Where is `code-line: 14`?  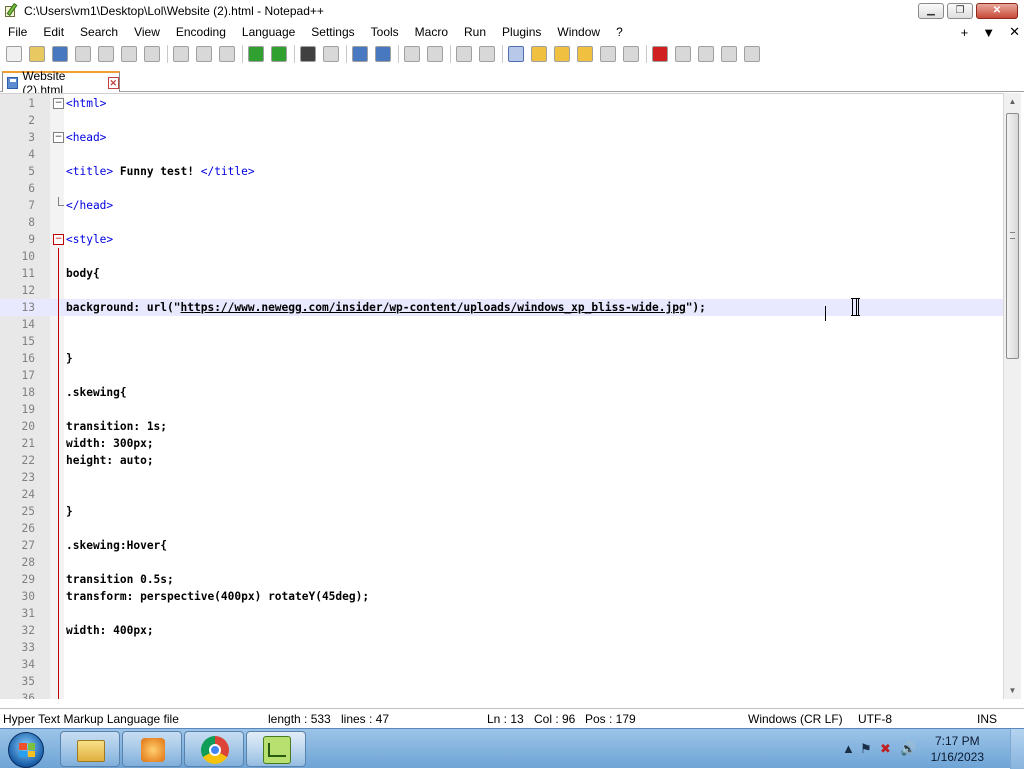 code-line: 14 is located at coordinates (501, 324).